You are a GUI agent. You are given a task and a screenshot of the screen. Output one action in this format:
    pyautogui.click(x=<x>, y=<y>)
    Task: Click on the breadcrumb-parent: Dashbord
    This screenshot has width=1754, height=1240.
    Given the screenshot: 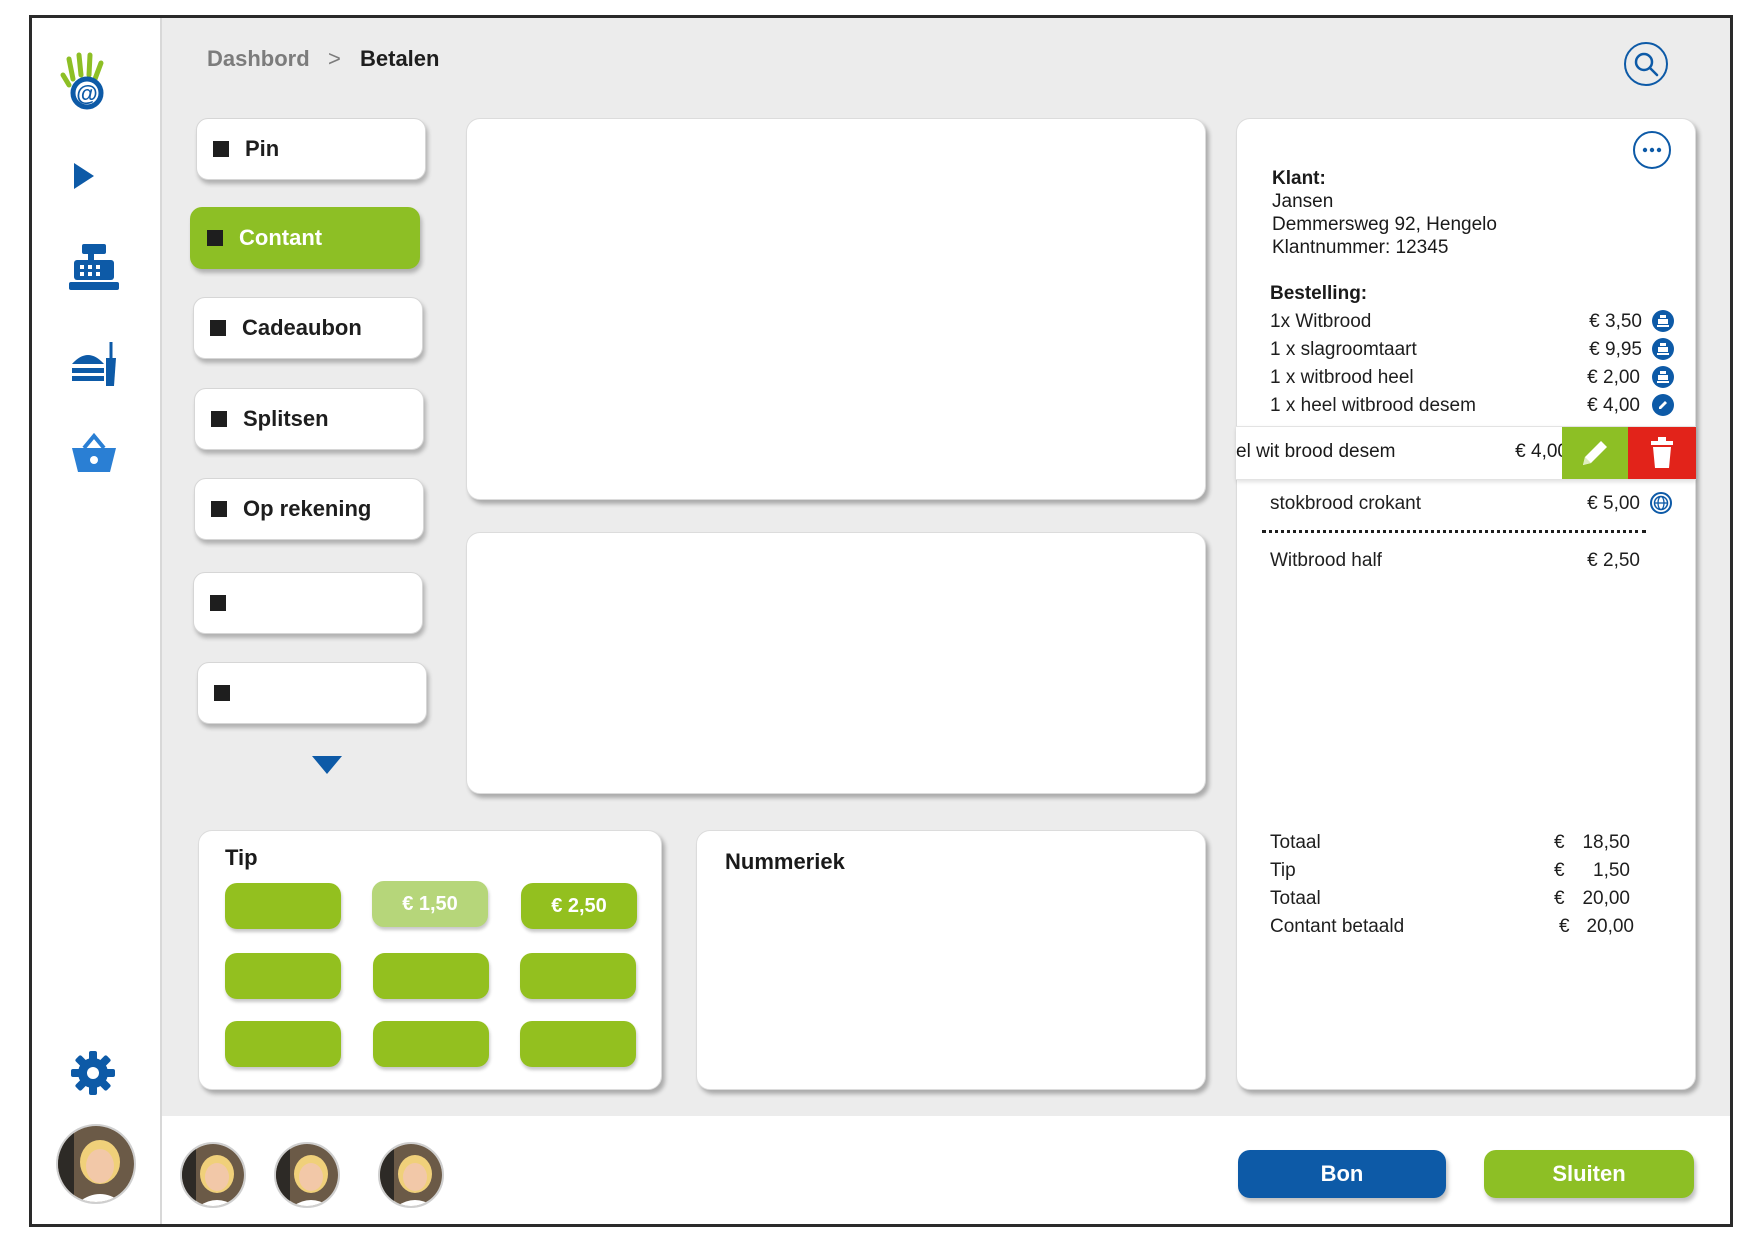 What is the action you would take?
    pyautogui.click(x=258, y=59)
    